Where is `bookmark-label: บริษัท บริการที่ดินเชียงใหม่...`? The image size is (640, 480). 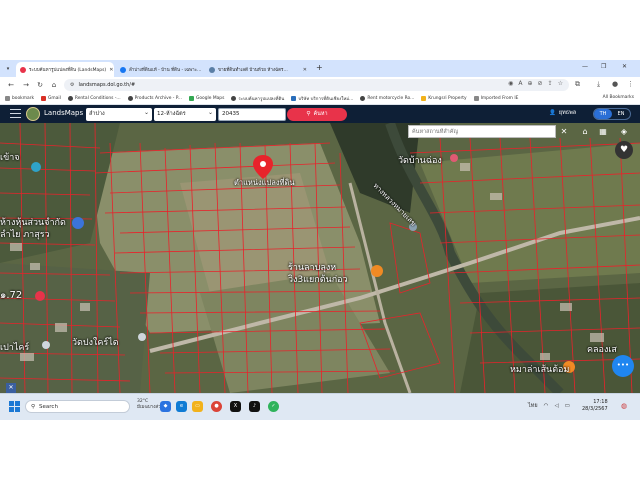 bookmark-label: บริษัท บริการที่ดินเชียงใหม่... is located at coordinates (326, 99).